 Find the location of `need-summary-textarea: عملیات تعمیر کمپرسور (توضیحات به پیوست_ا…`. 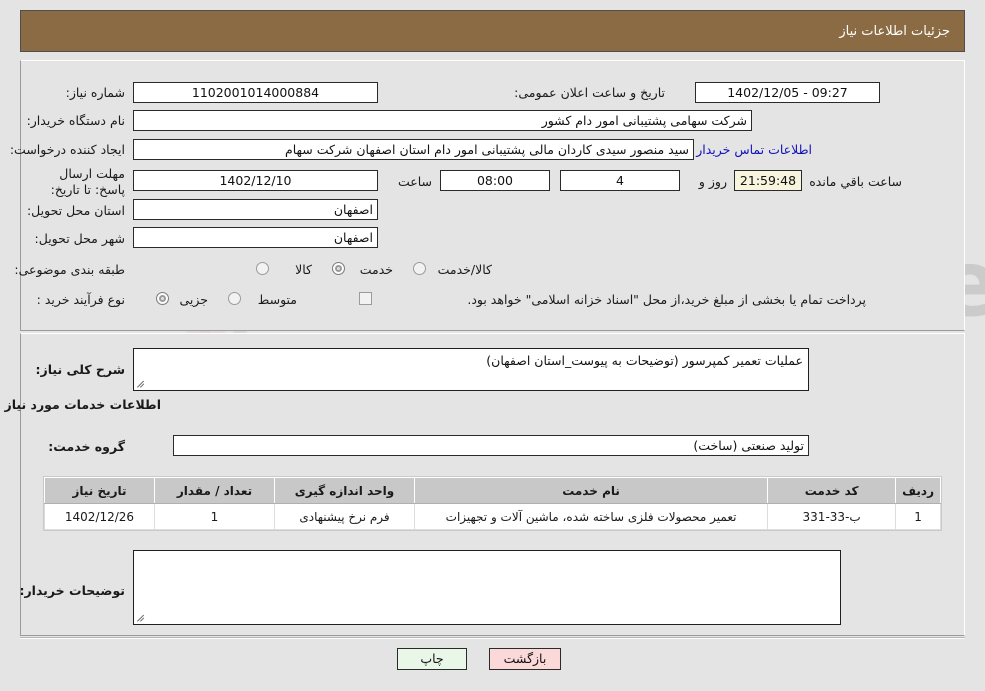

need-summary-textarea: عملیات تعمیر کمپرسور (توضیحات به پیوست_ا… is located at coordinates (471, 369).